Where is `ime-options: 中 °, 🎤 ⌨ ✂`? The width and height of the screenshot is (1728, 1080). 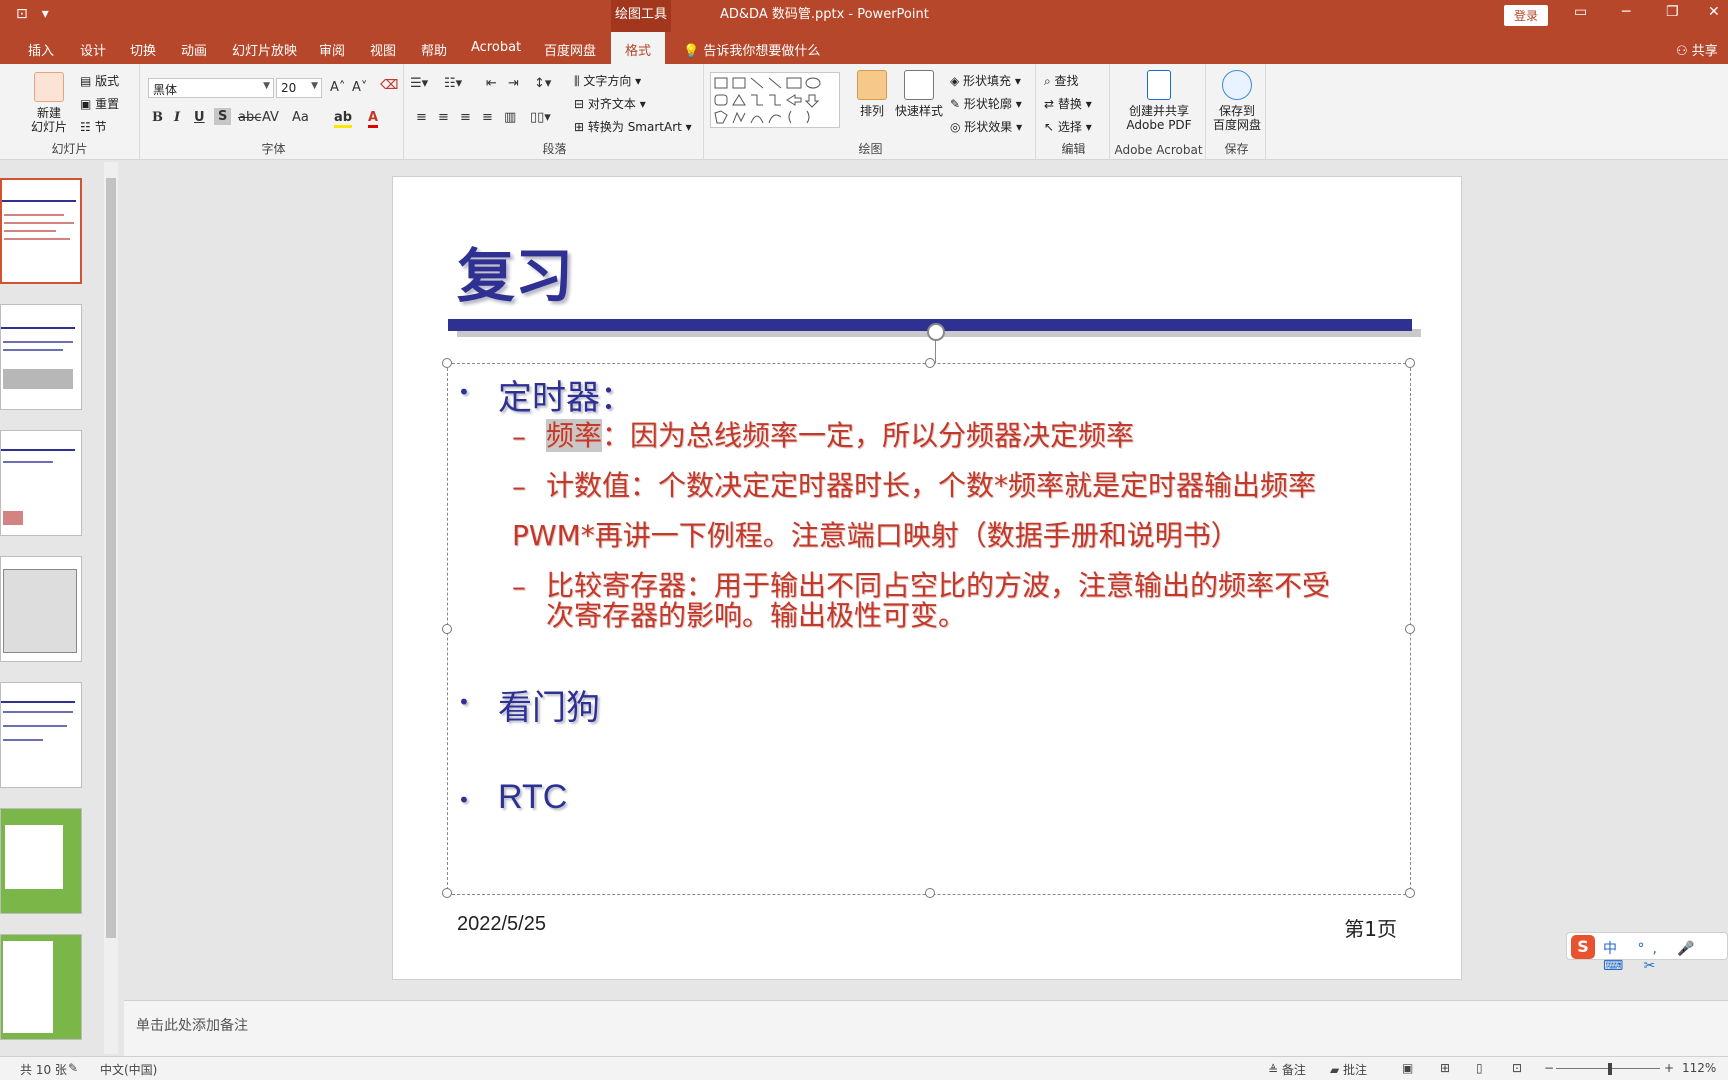 ime-options: 中 °, 🎤 ⌨ ✂ is located at coordinates (1665, 956).